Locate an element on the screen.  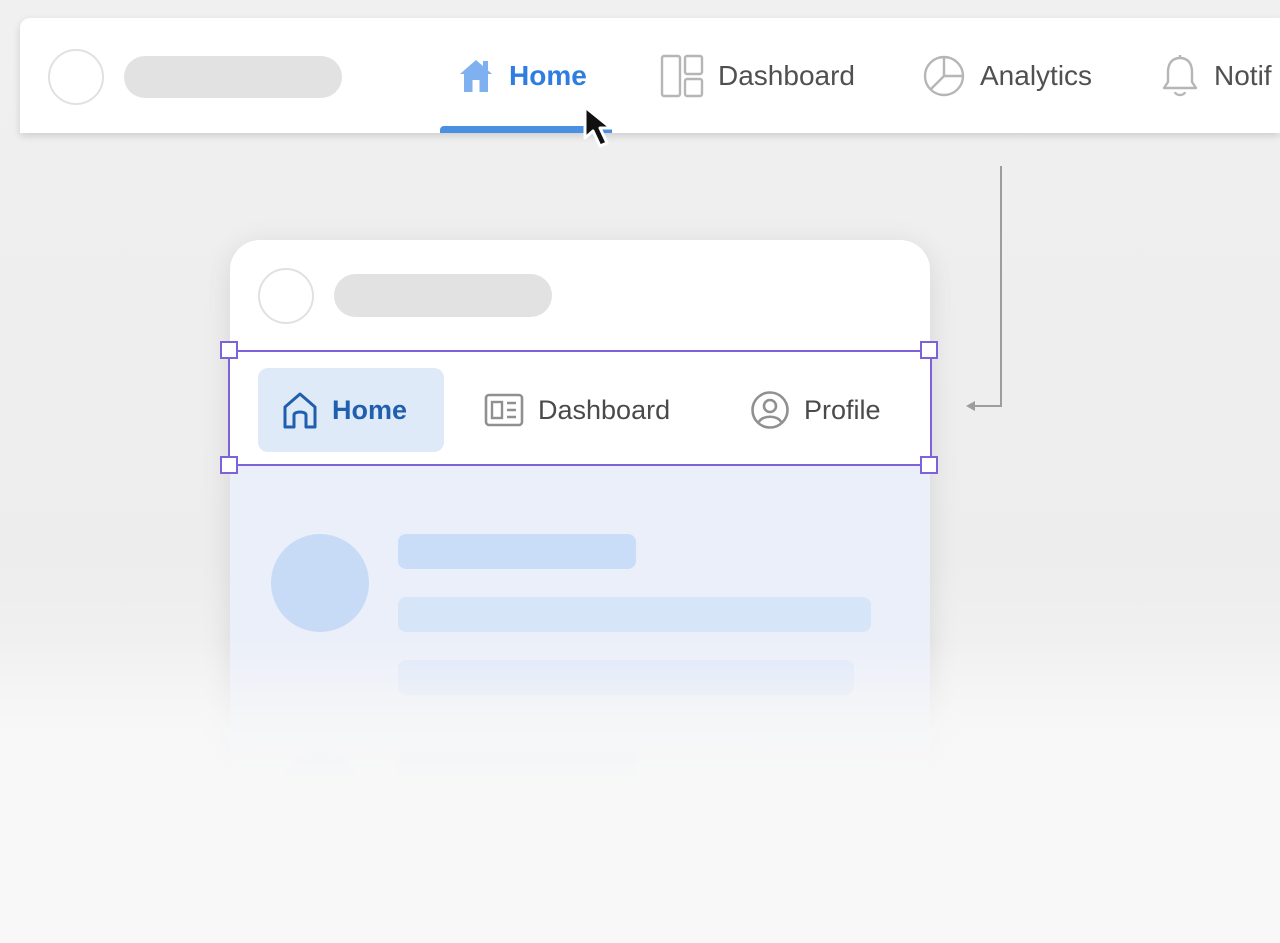
top-tab-notifications: Notif is located at coordinates (1216, 75).